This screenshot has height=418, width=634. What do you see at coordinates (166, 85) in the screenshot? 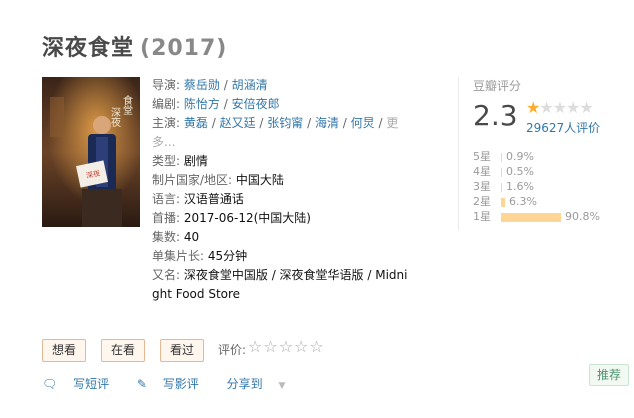
I see `director-label: 导演:` at bounding box center [166, 85].